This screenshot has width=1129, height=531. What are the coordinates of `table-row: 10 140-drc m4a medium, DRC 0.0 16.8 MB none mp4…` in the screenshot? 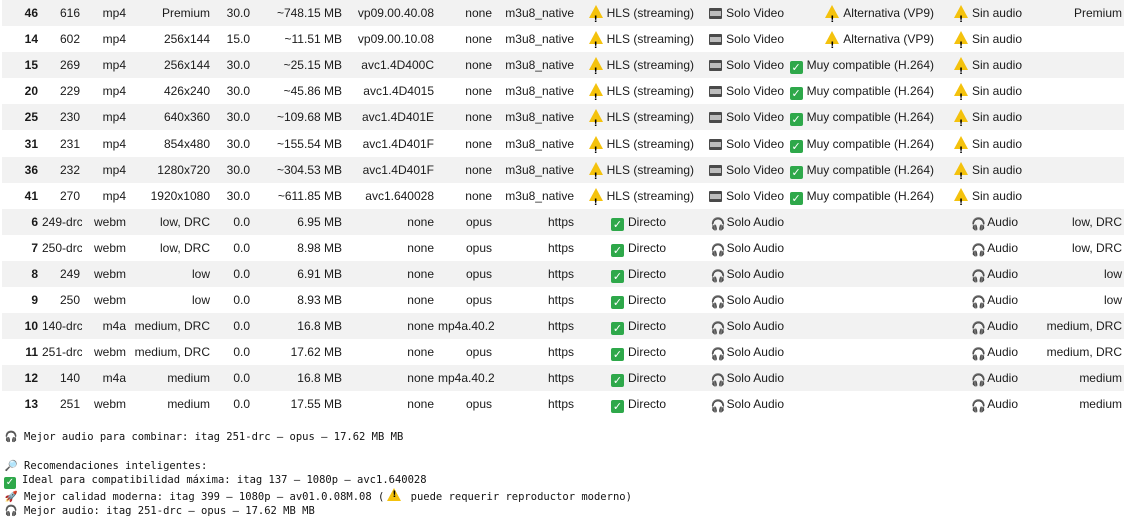 It's located at (563, 326).